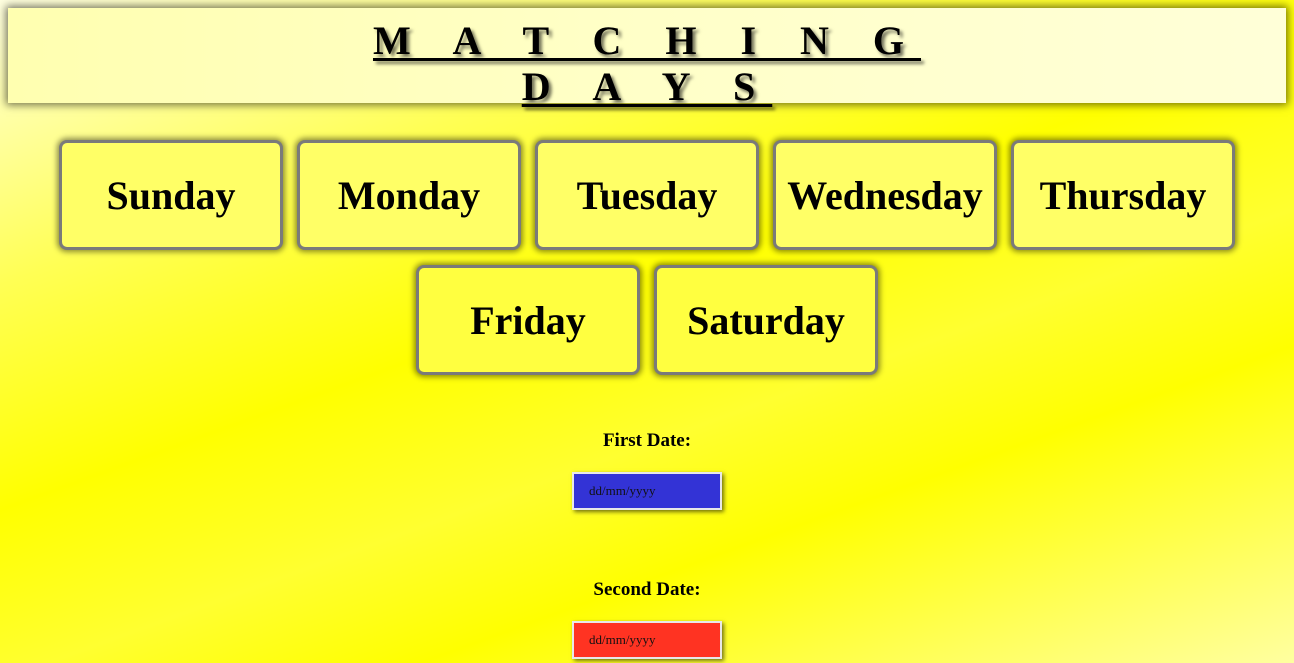 This screenshot has height=663, width=1294. I want to click on second-date-input: dd/mm/yyyy, so click(647, 640).